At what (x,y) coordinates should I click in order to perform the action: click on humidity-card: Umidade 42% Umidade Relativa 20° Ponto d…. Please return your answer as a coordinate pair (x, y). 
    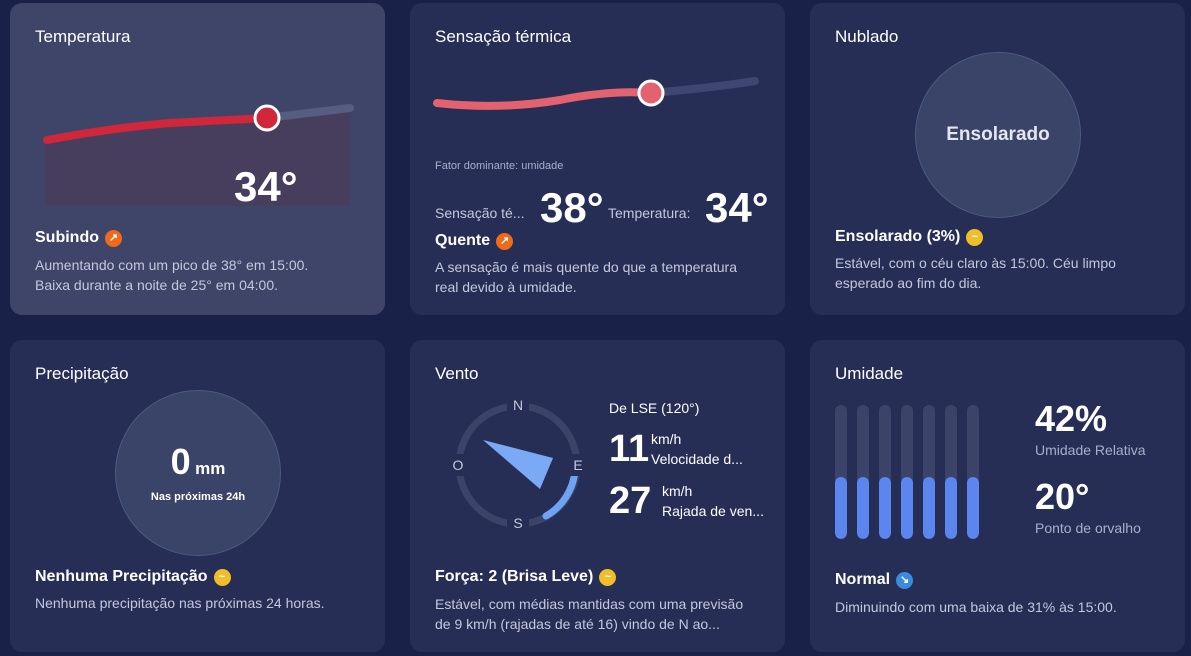
    Looking at the image, I should click on (997, 496).